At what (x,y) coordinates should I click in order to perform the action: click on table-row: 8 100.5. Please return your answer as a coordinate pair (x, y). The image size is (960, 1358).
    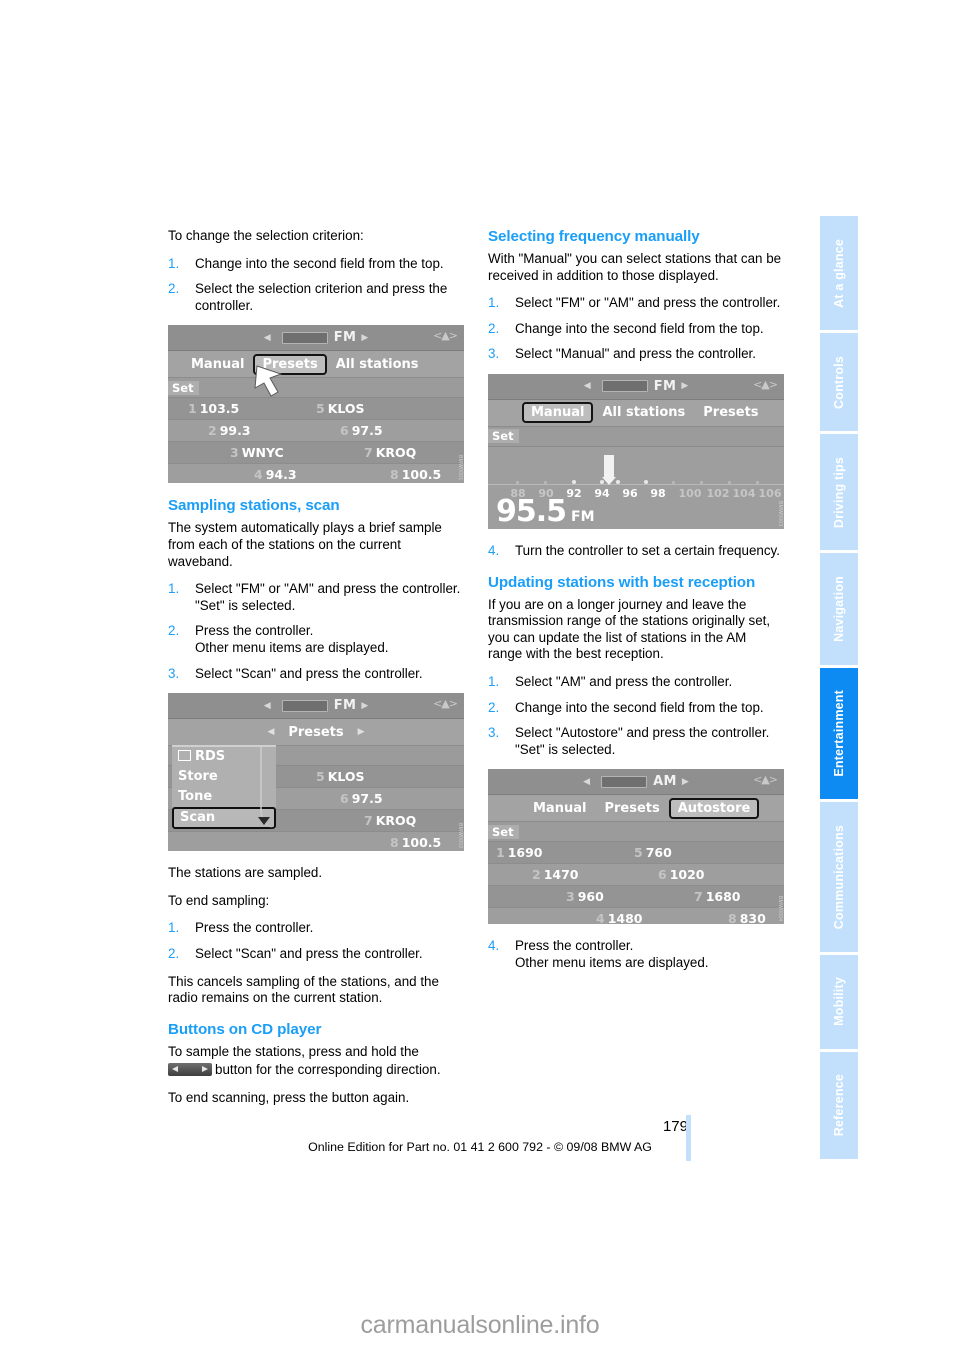
    Looking at the image, I should click on (316, 842).